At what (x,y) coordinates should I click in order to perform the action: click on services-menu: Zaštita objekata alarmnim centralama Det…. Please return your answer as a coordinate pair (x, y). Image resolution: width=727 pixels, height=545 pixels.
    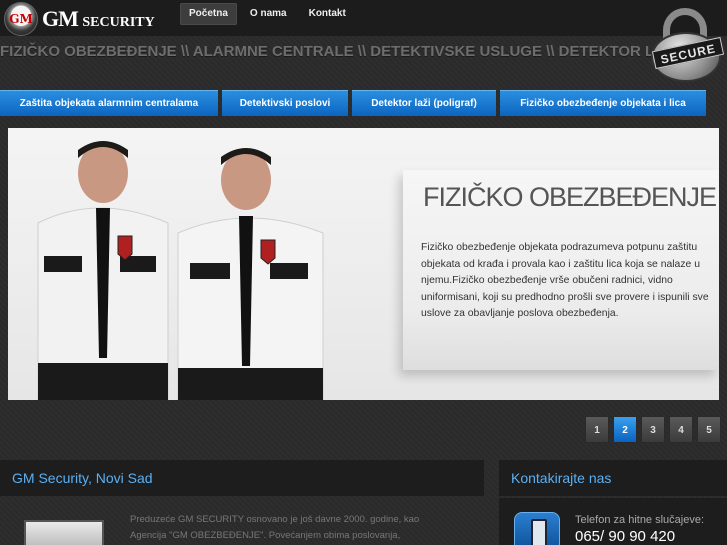
    Looking at the image, I should click on (363, 103).